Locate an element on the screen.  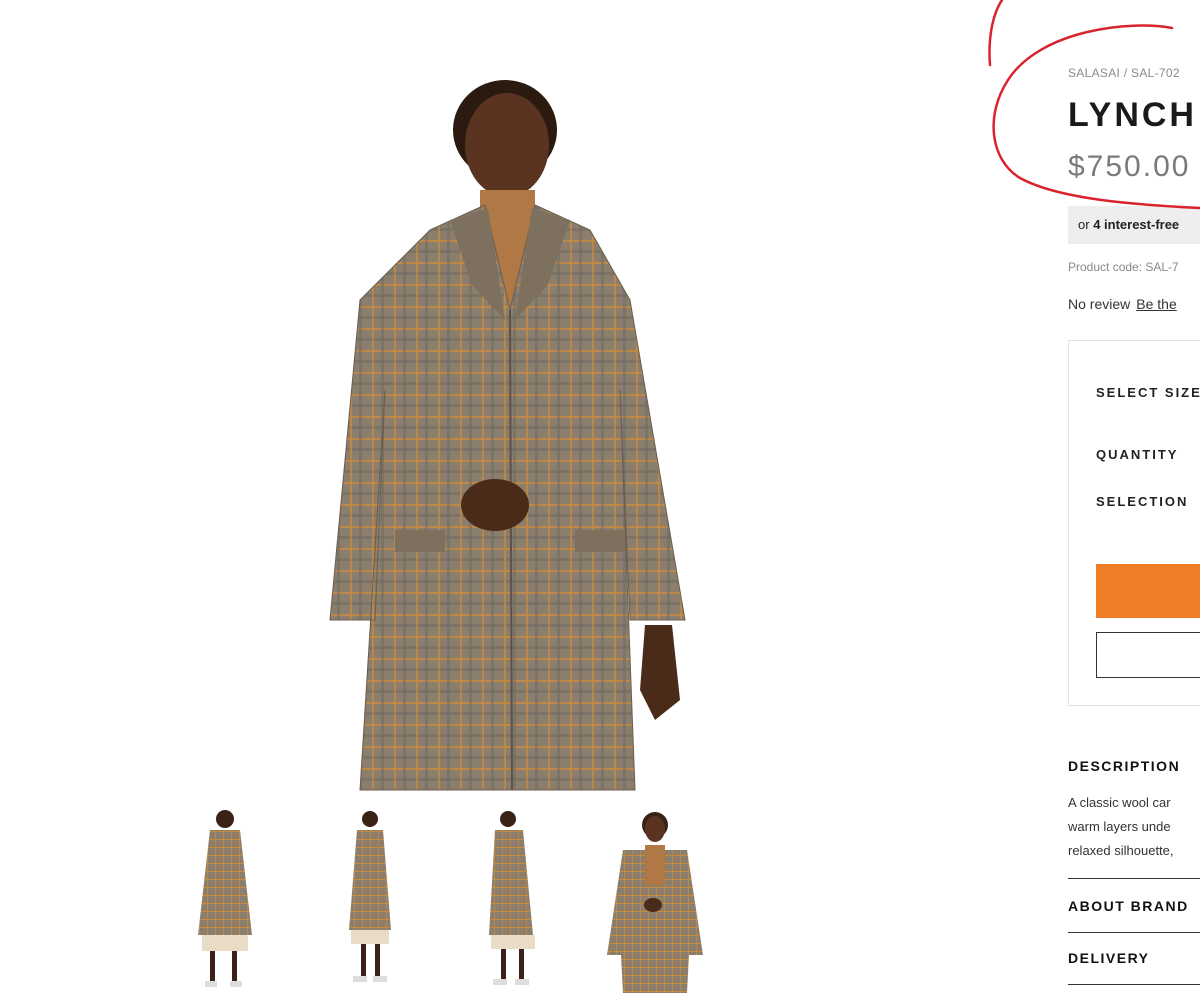
review-count-text: No review is located at coordinates (1099, 304).